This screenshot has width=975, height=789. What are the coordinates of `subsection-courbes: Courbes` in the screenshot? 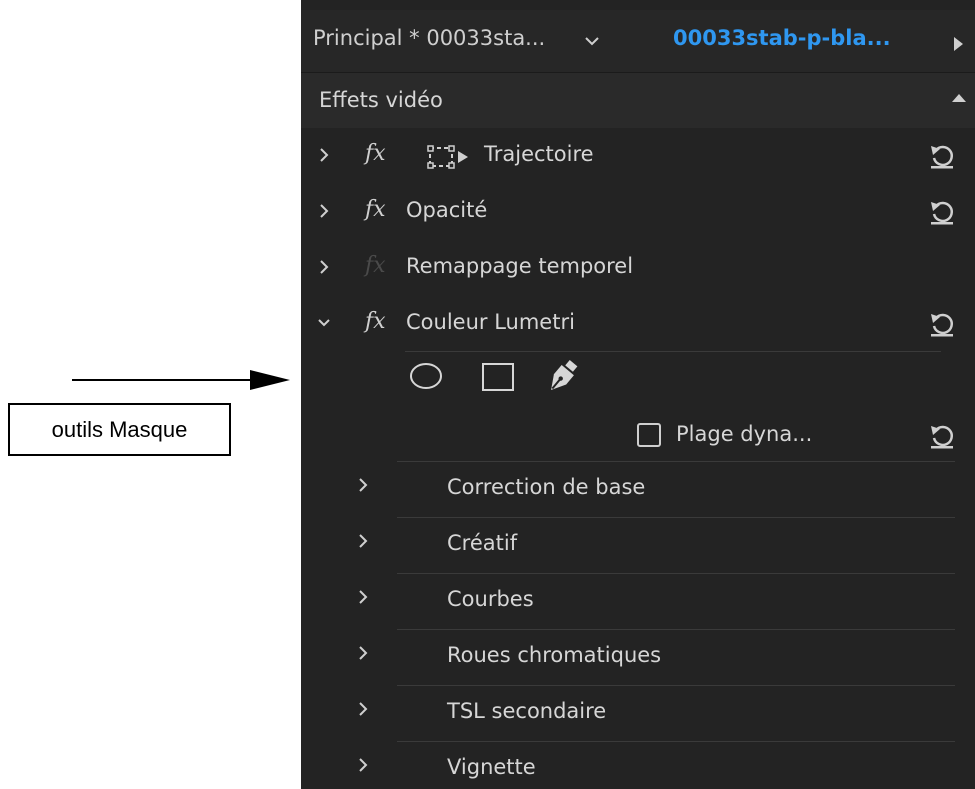 It's located at (638, 602).